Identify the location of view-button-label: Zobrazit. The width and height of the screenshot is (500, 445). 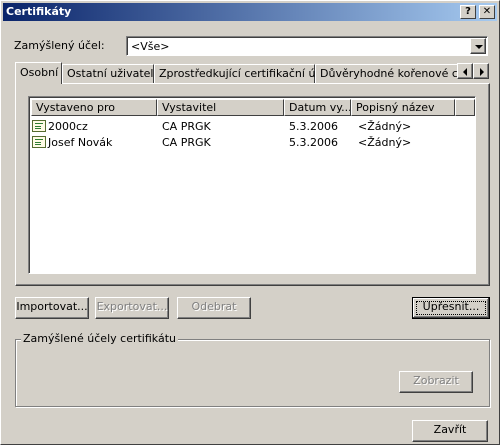
(436, 380).